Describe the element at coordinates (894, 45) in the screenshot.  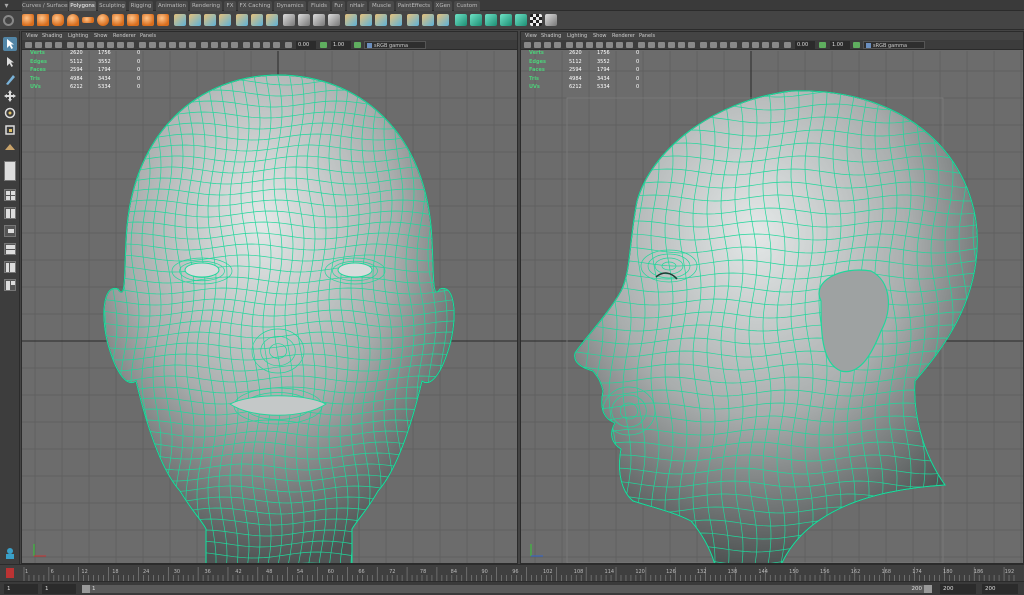
I see `view-transform-dropdown: sRGB gamma` at that location.